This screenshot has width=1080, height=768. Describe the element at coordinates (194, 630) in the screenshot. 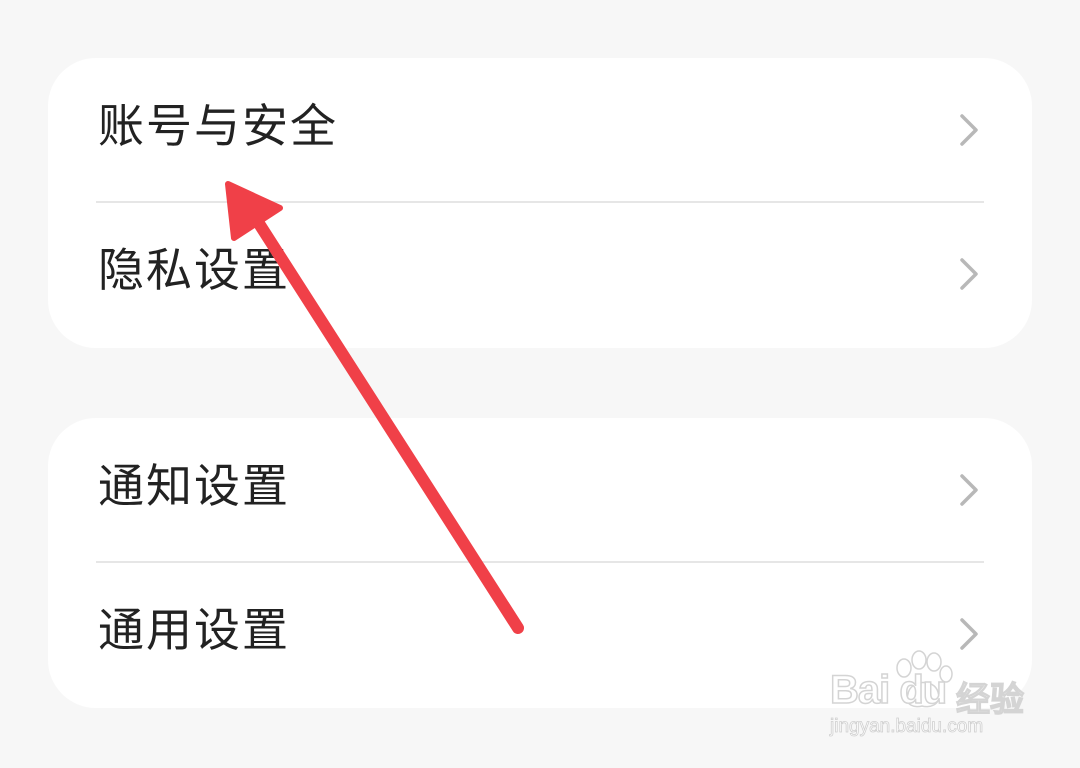

I see `settings-item-label: 通用设置` at that location.